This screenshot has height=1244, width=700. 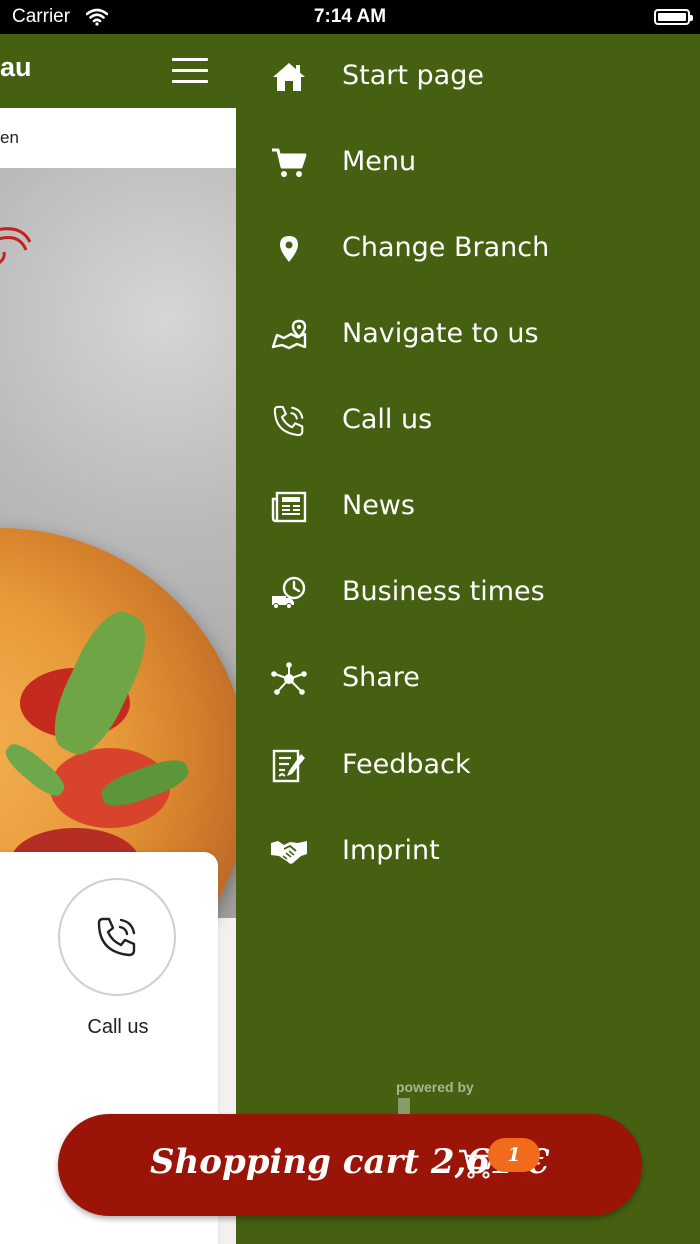 What do you see at coordinates (443, 591) in the screenshot?
I see `nav-label: Business times` at bounding box center [443, 591].